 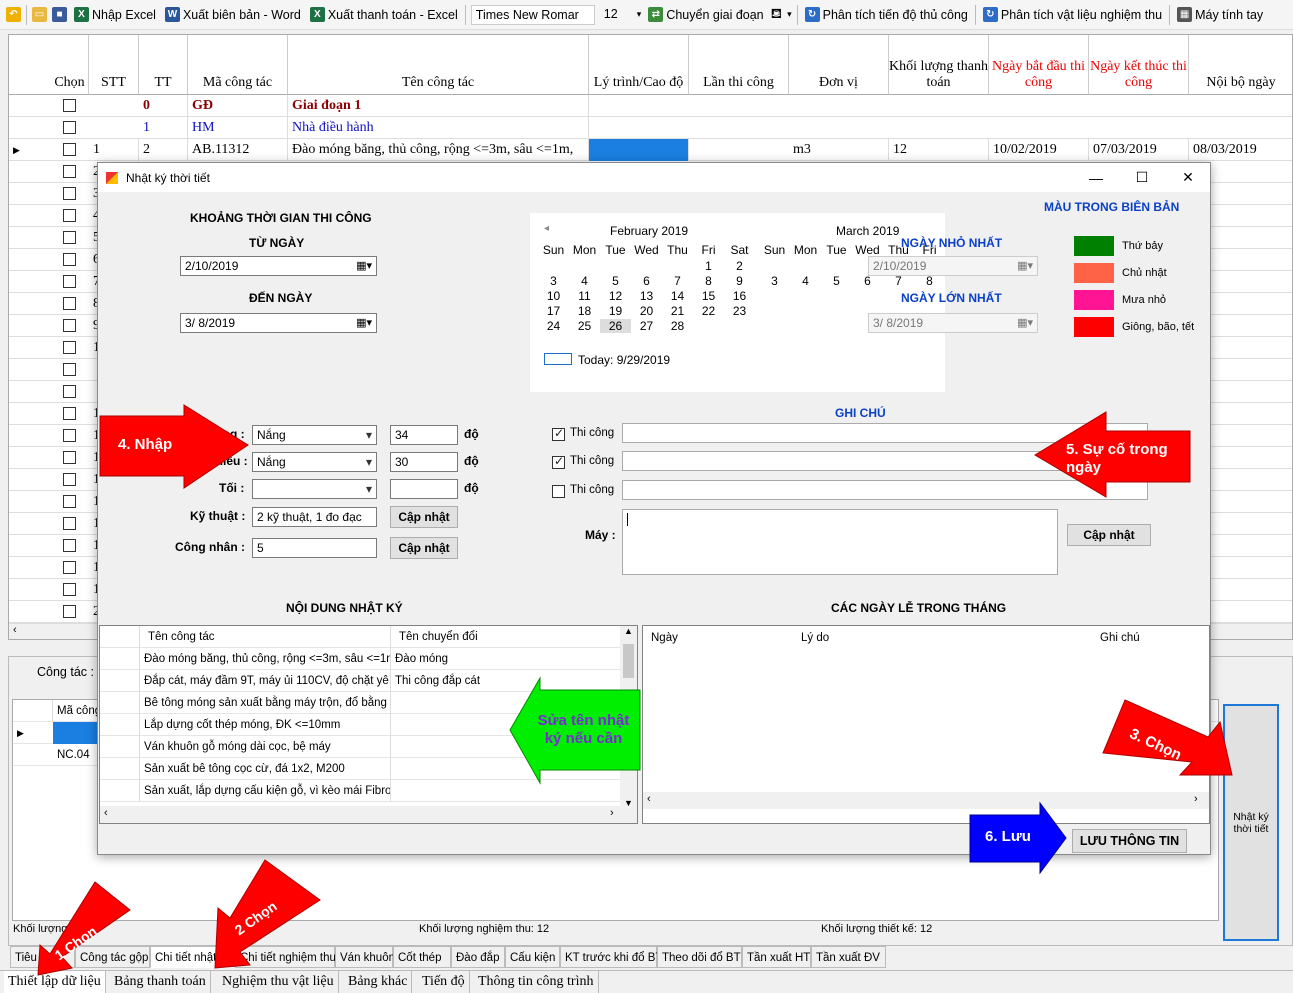 What do you see at coordinates (145, 444) in the screenshot?
I see `annotation-4-text: 4. Nhập` at bounding box center [145, 444].